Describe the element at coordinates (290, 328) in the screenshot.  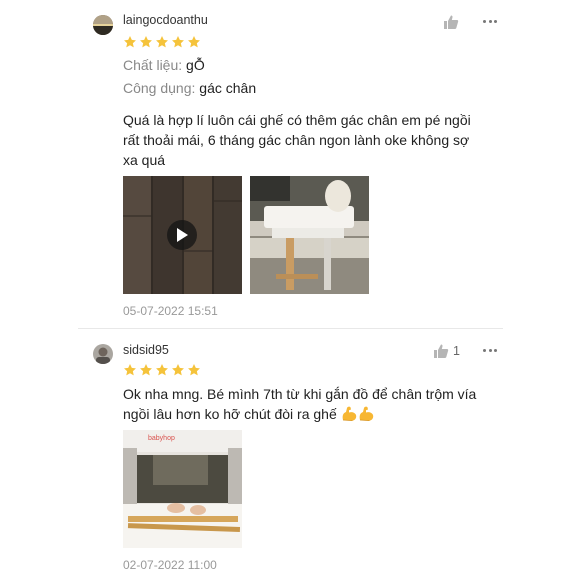
I see `review-divider` at that location.